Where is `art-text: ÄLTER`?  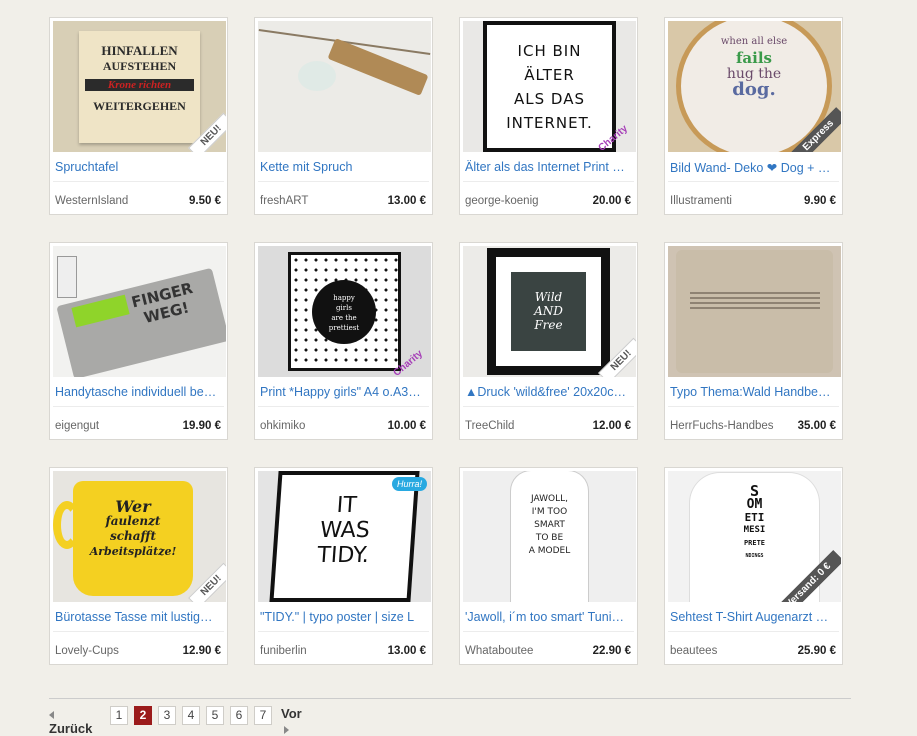
art-text: ÄLTER is located at coordinates (549, 75).